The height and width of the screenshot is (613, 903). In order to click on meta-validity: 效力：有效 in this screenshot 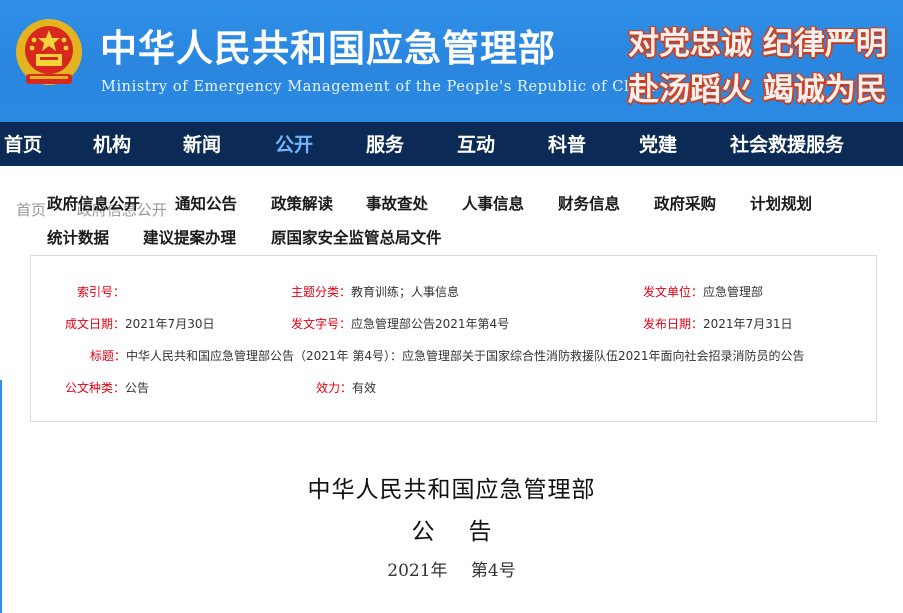, I will do `click(346, 388)`.